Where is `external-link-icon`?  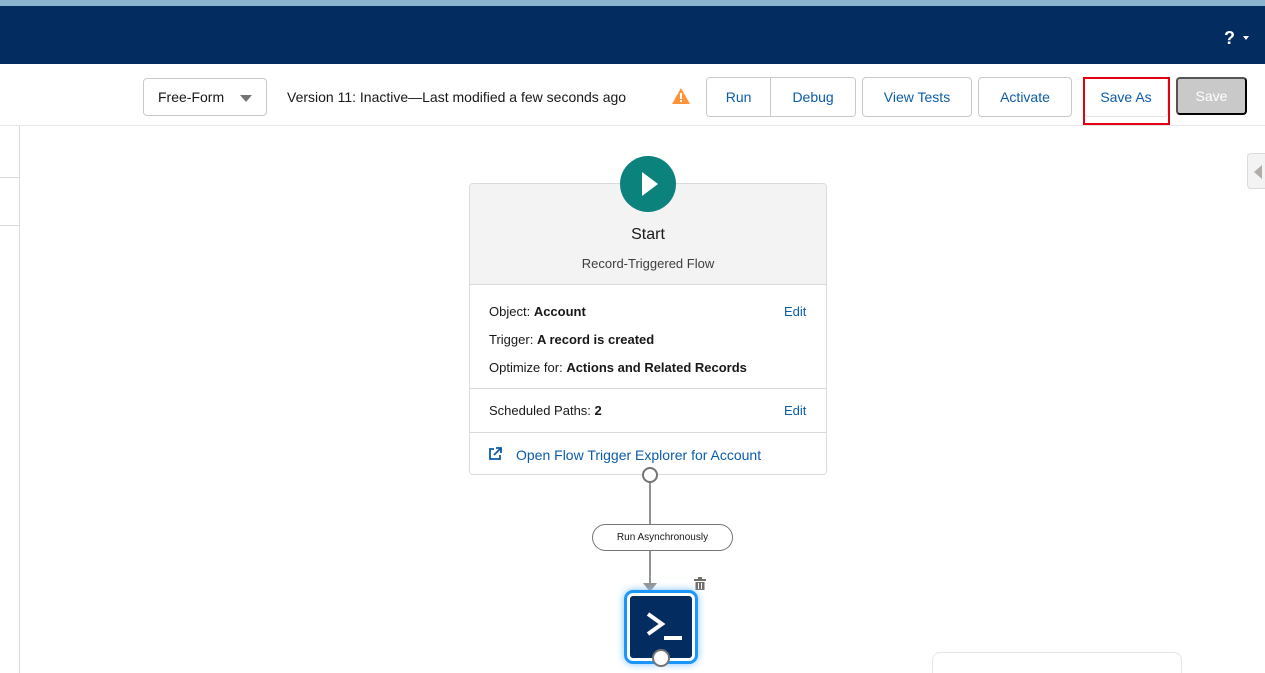 external-link-icon is located at coordinates (495, 454).